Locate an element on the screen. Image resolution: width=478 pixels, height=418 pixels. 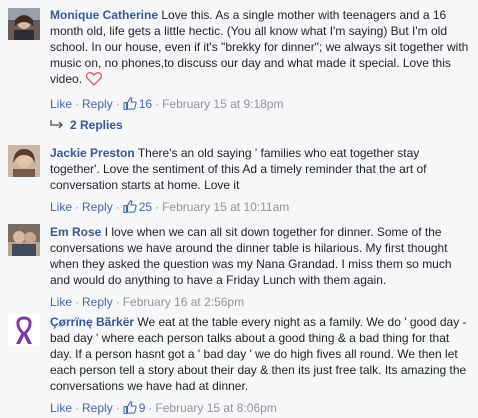
comment-author: Jackie Preston is located at coordinates (92, 153).